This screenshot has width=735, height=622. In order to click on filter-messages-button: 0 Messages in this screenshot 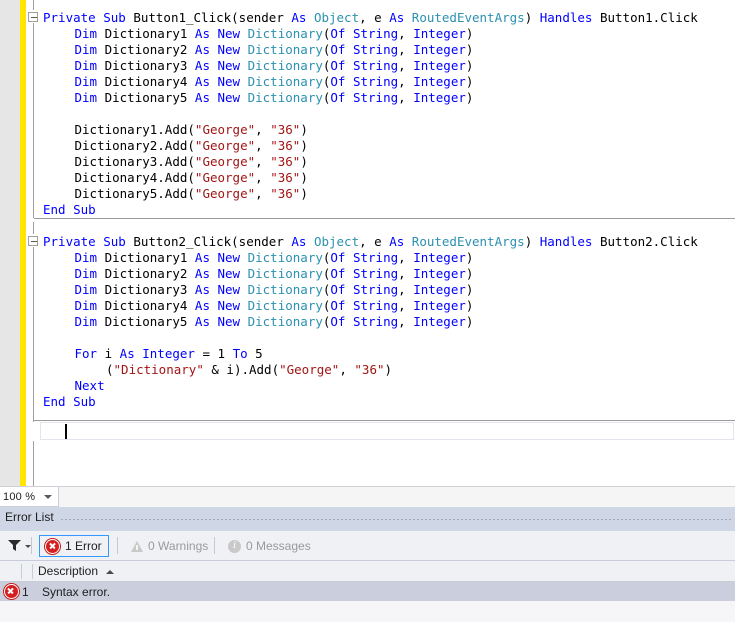, I will do `click(270, 546)`.